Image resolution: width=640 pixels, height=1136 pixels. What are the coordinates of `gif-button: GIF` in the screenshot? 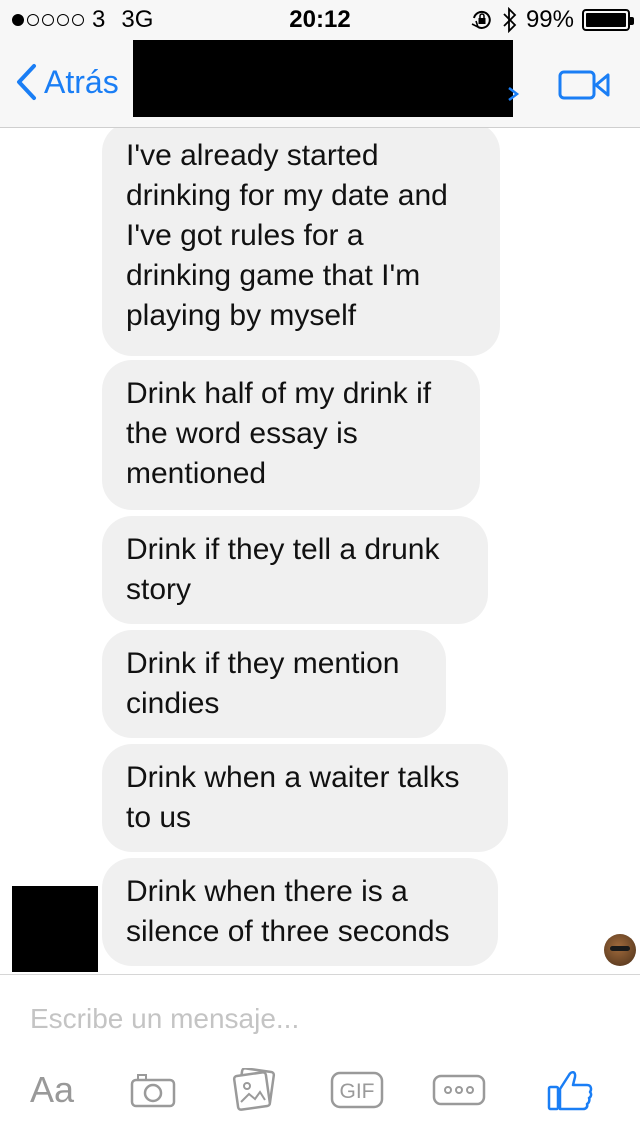 It's located at (357, 1090).